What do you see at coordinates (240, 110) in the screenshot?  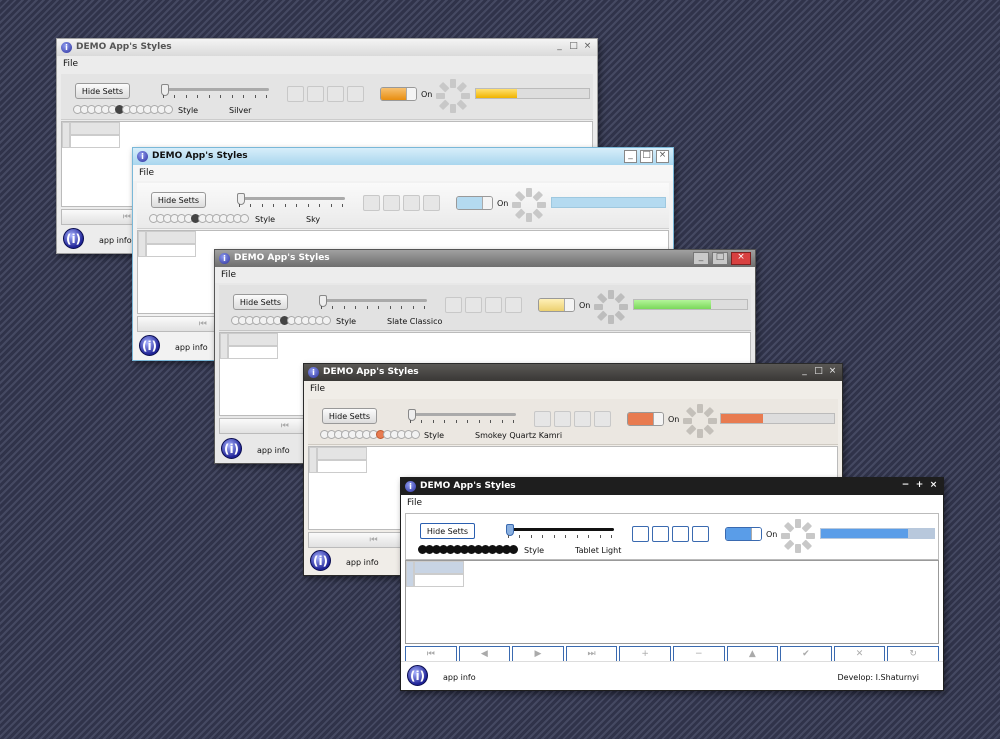 I see `style-name: Silver` at bounding box center [240, 110].